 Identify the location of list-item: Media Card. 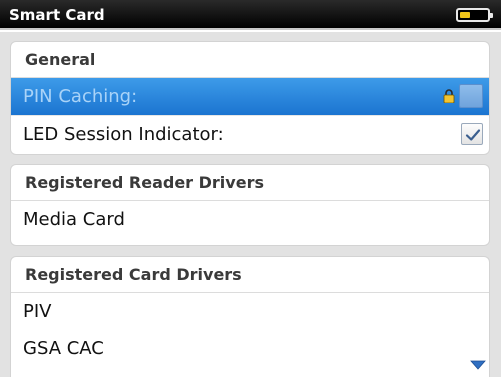
(250, 219).